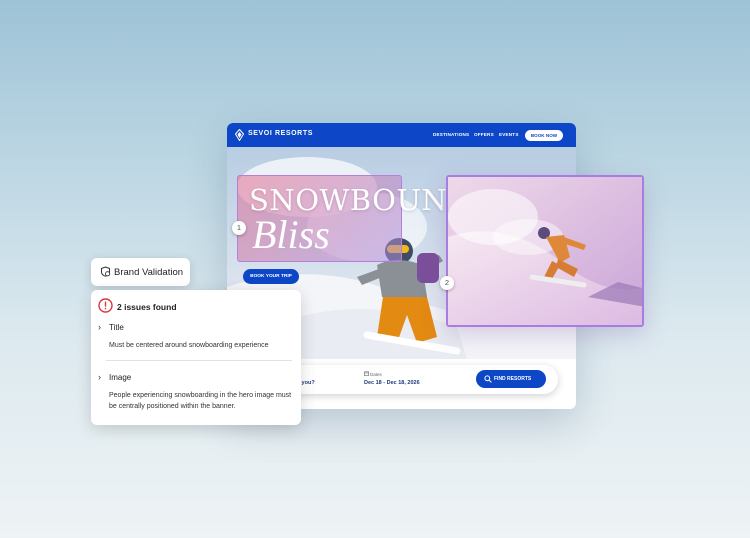 The width and height of the screenshot is (750, 538). I want to click on validation-icon, so click(106, 271).